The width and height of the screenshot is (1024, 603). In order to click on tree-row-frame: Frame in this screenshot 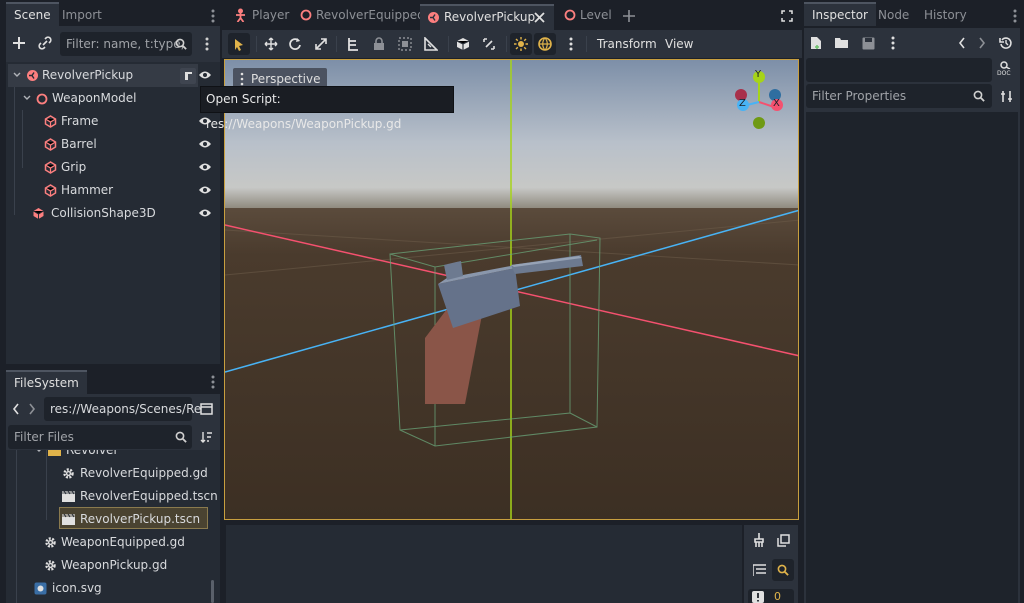, I will do `click(129, 121)`.